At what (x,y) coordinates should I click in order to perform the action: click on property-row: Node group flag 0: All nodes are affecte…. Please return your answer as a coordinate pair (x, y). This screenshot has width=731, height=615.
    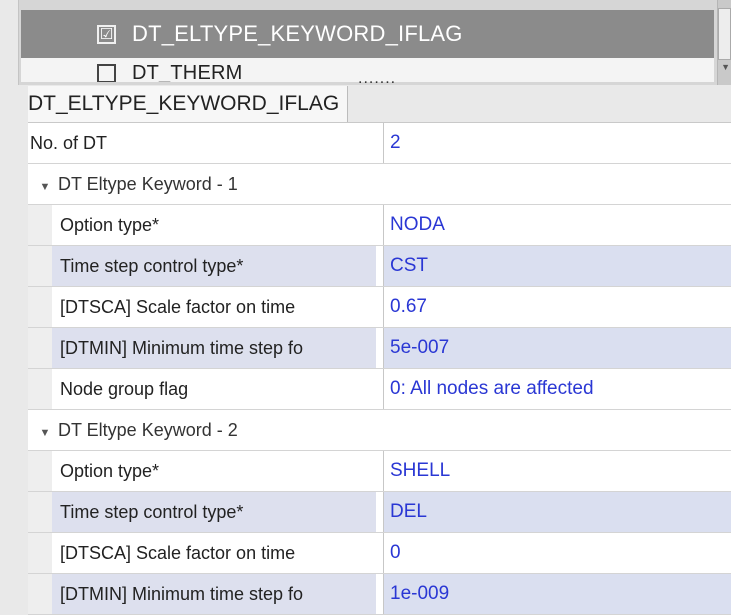
    Looking at the image, I should click on (379, 389).